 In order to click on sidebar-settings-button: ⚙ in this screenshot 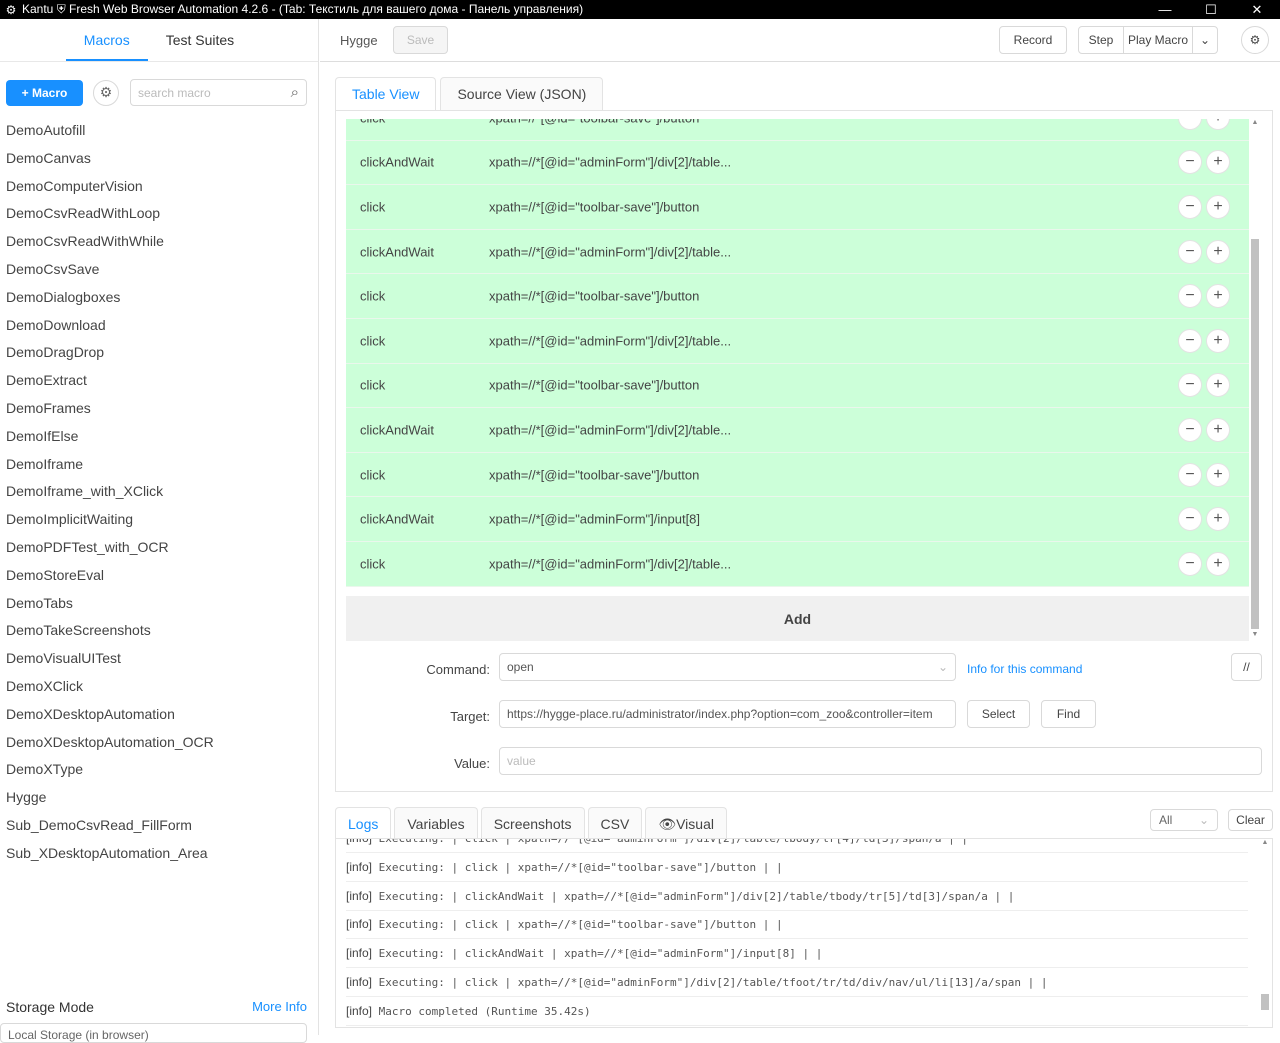, I will do `click(106, 92)`.